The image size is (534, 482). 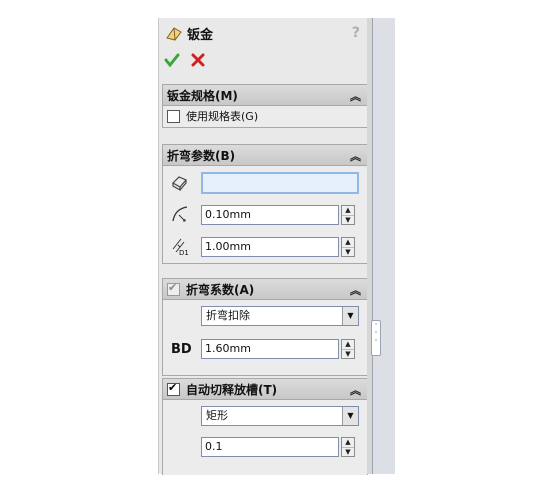 What do you see at coordinates (184, 253) in the screenshot?
I see `thickness-icon-label: D1` at bounding box center [184, 253].